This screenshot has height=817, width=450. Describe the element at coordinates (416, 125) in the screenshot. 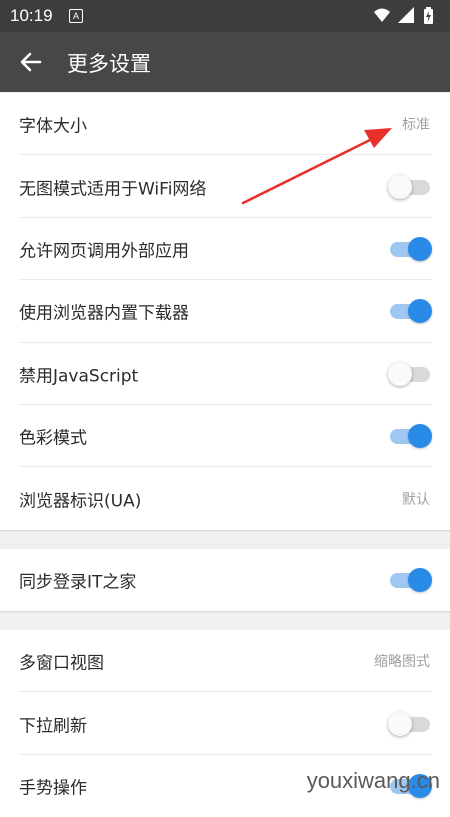

I see `setting-value: 标准` at that location.